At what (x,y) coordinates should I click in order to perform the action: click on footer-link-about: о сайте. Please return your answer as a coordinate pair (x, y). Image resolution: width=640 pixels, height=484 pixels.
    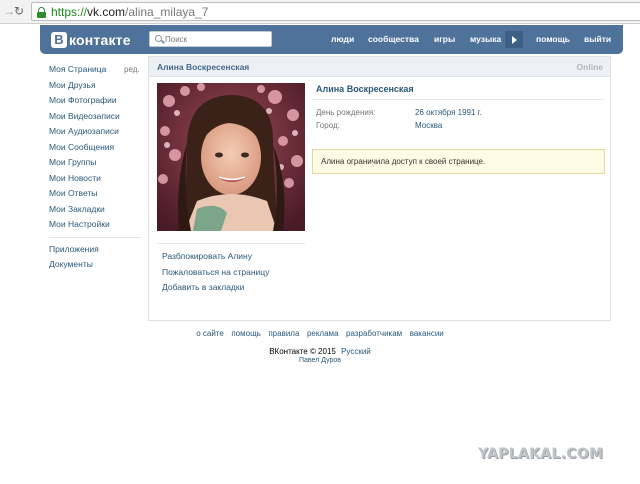
    Looking at the image, I should click on (210, 333).